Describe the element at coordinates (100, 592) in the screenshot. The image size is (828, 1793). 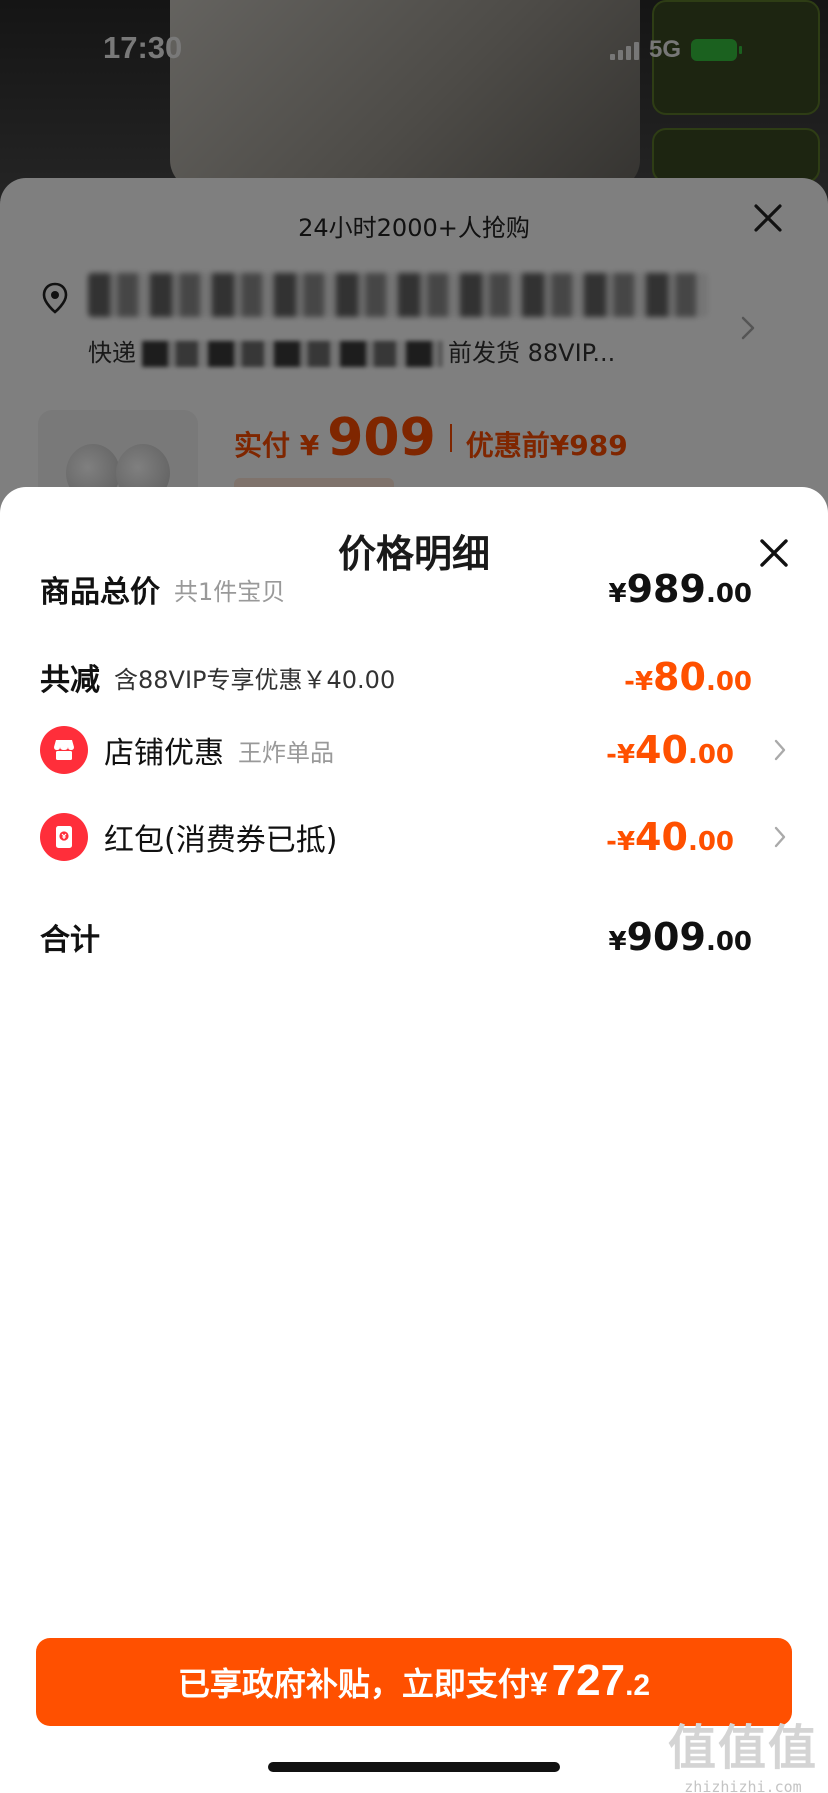
I see `row-label: 商品总价` at that location.